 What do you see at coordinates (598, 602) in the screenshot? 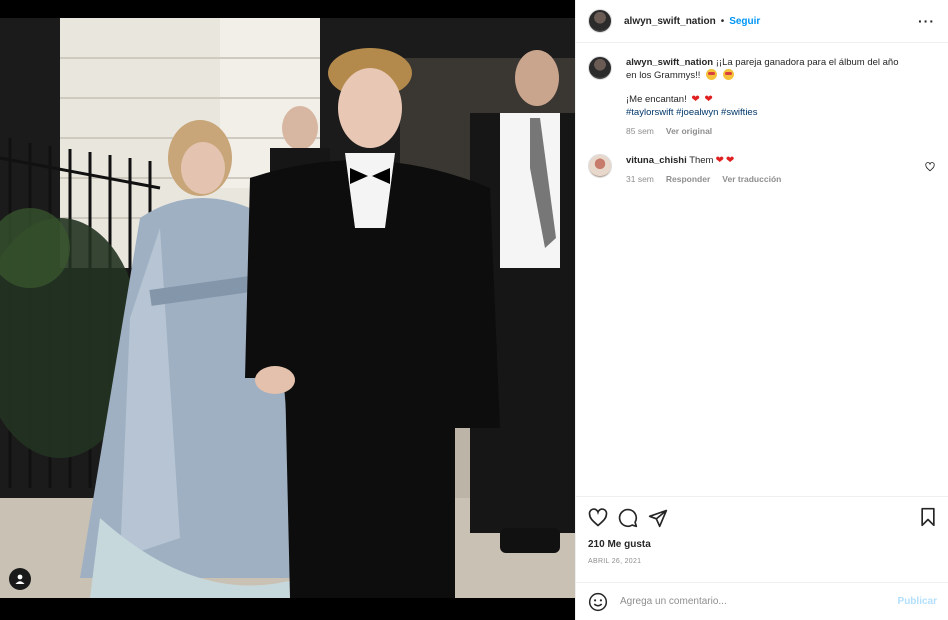
I see `emoji-icon` at bounding box center [598, 602].